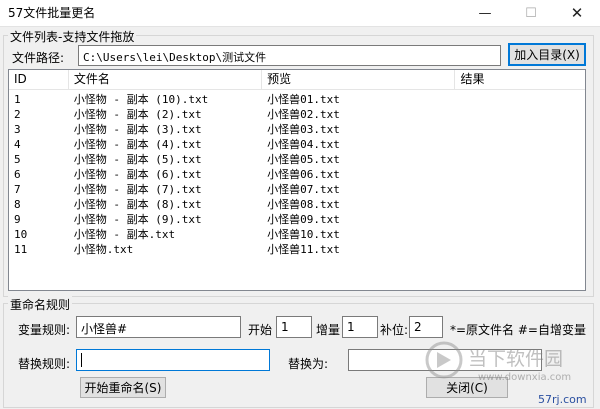 The image size is (600, 409). Describe the element at coordinates (303, 174) in the screenshot. I see `row-preview-cell: 小怪兽06.txt` at that location.